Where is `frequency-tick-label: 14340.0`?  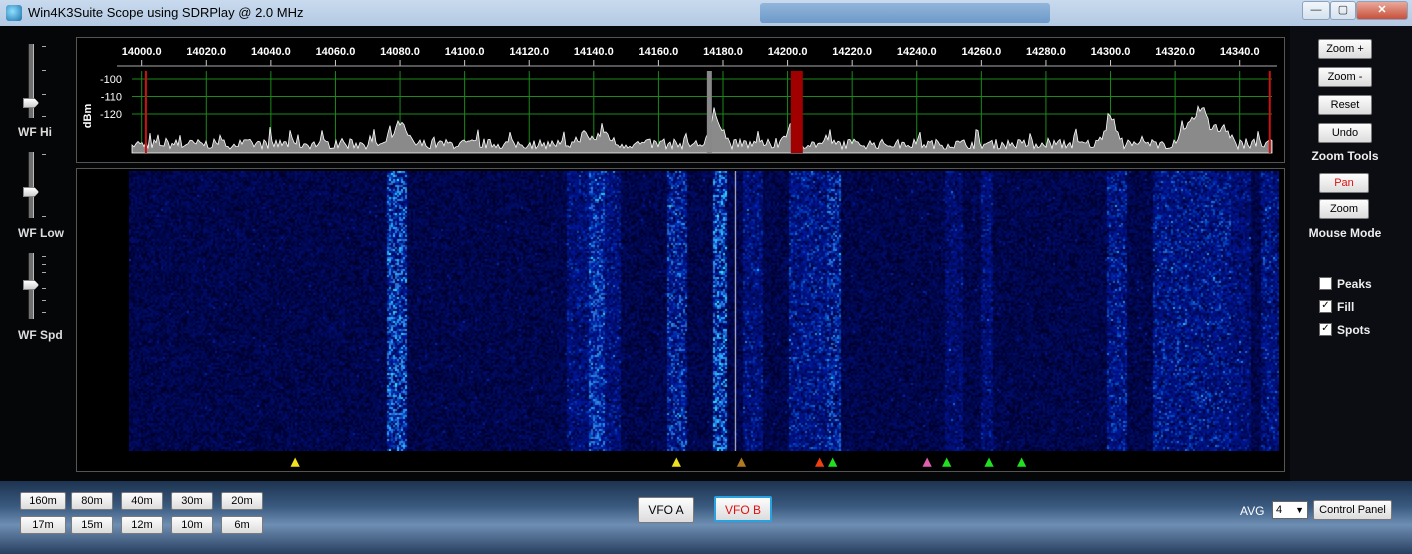
frequency-tick-label: 14340.0 is located at coordinates (1240, 52).